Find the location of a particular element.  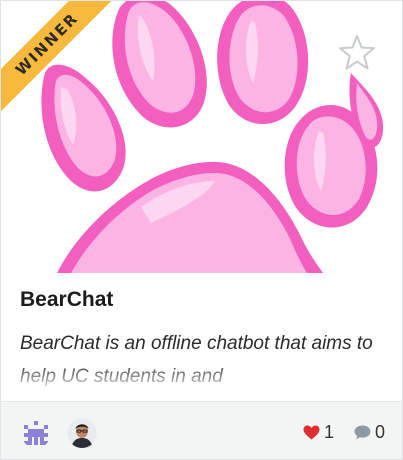

pixel-avatar-icon is located at coordinates (36, 433).